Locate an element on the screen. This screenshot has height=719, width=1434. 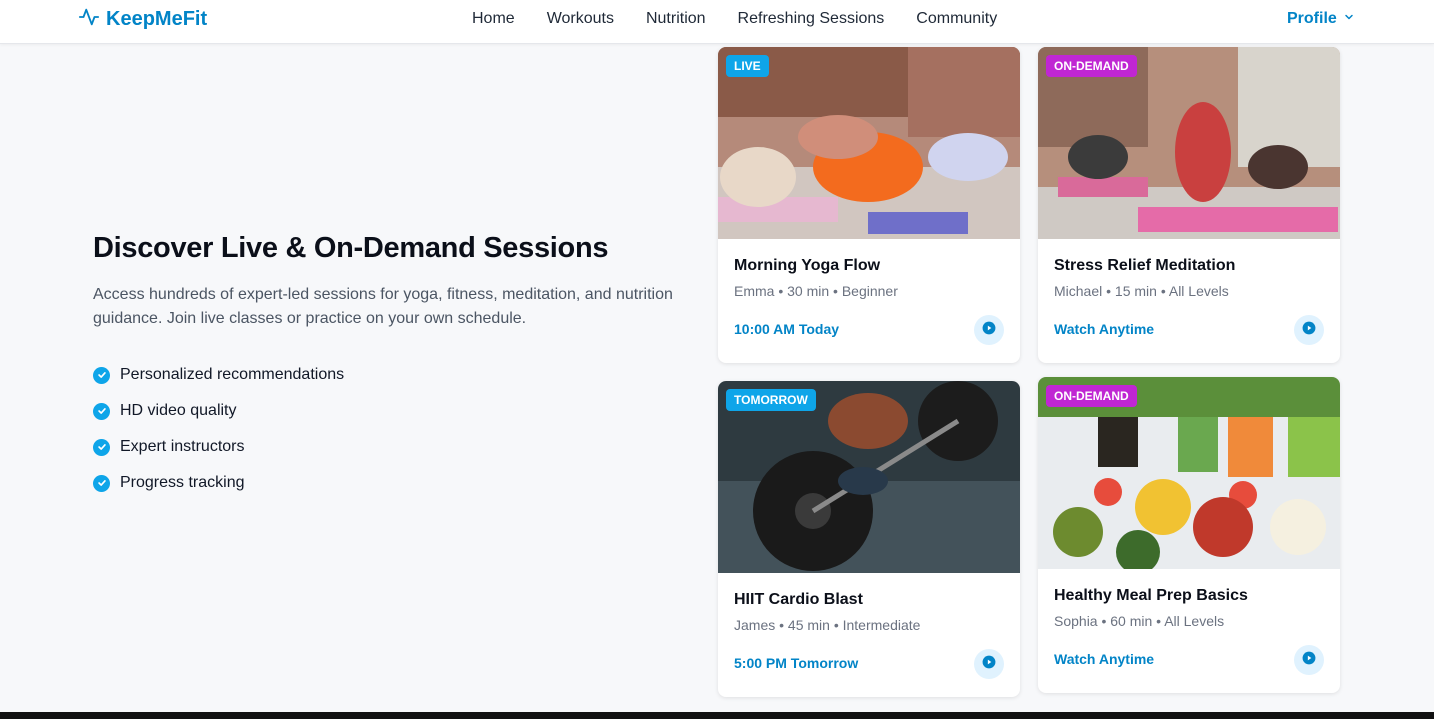
nav-link-refreshing-sessions: Refreshing Sessions is located at coordinates (811, 19).